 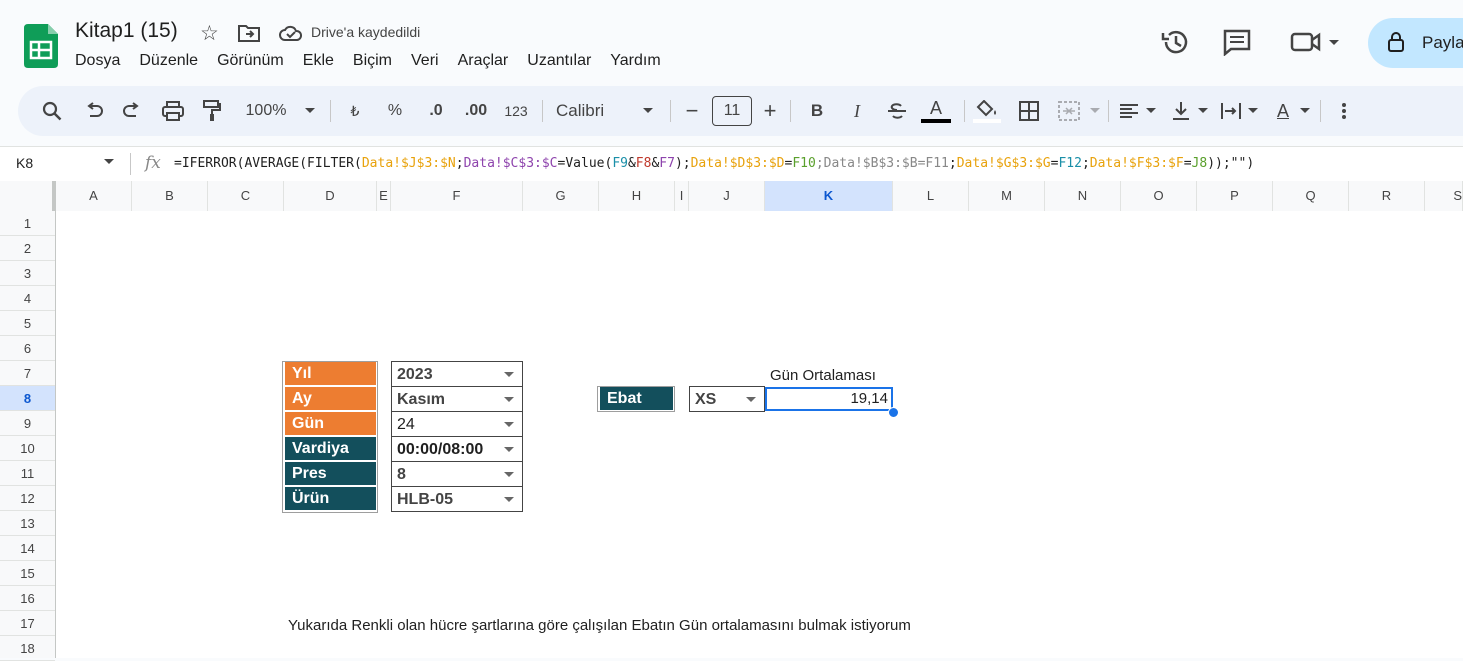 What do you see at coordinates (27, 298) in the screenshot?
I see `row-header: 4` at bounding box center [27, 298].